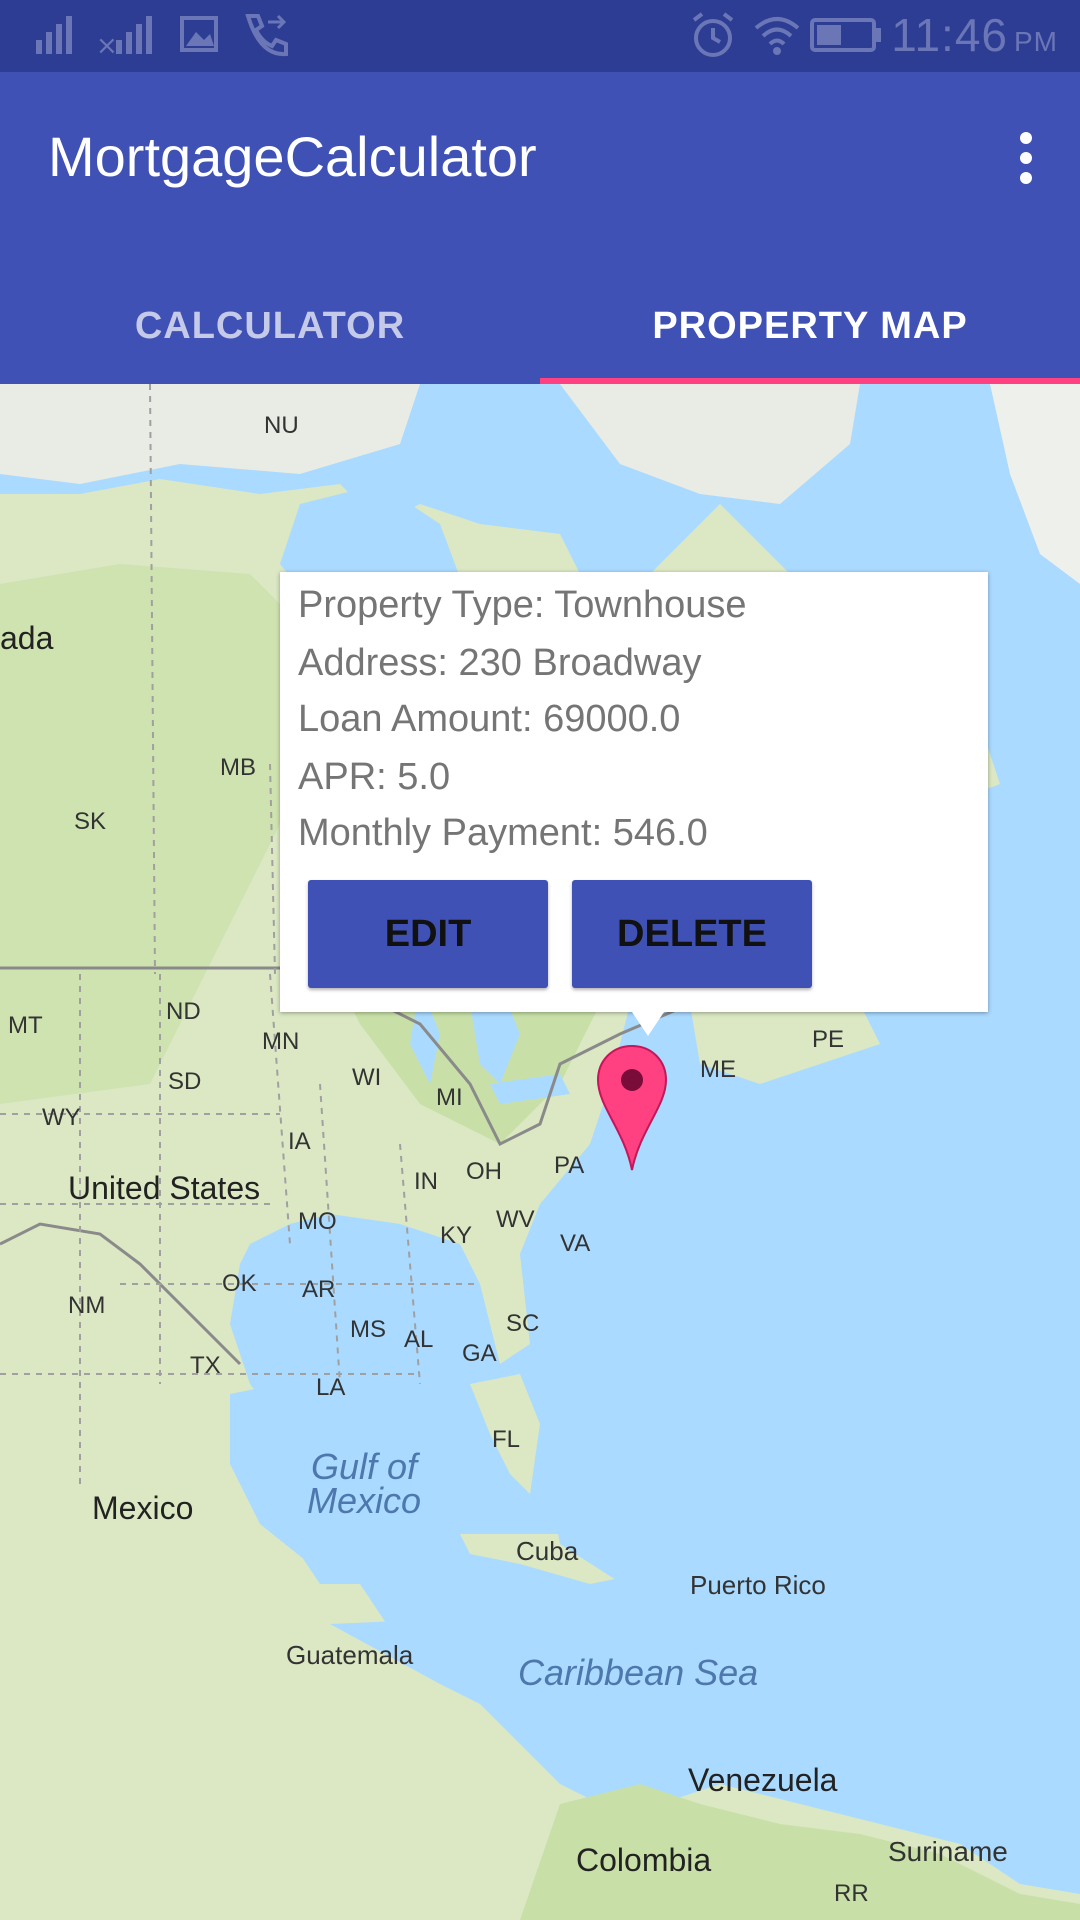  What do you see at coordinates (419, 1339) in the screenshot?
I see `map-label-al: AL` at bounding box center [419, 1339].